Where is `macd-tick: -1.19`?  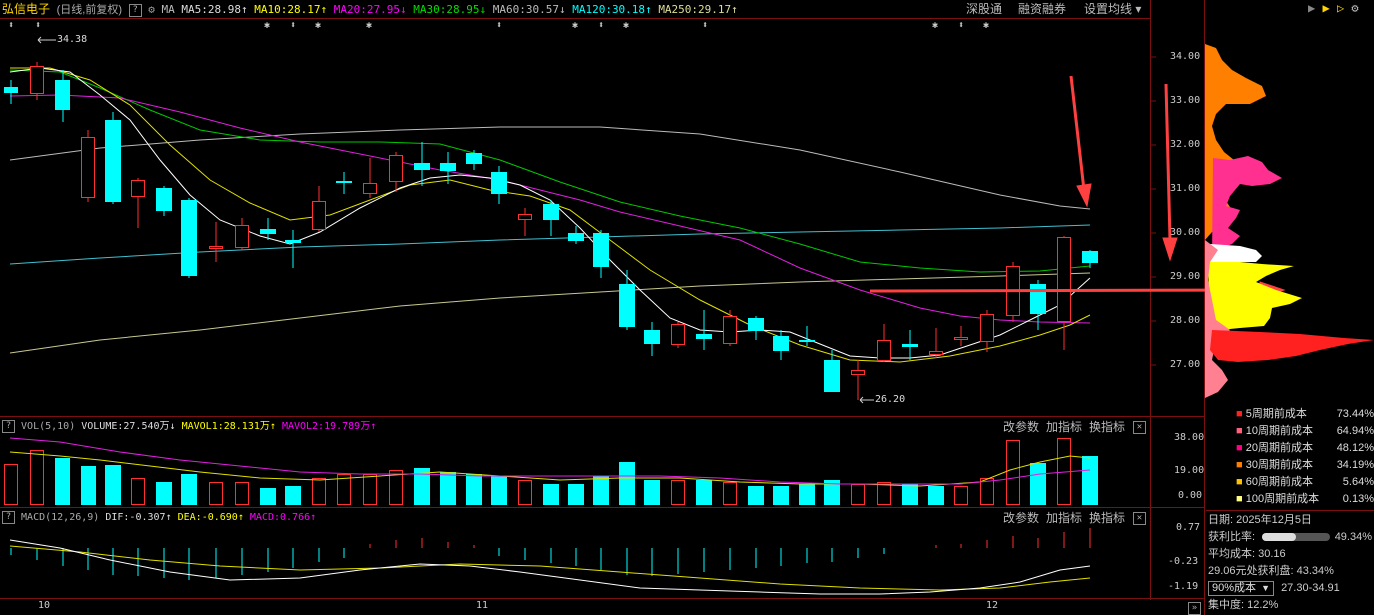 macd-tick: -1.19 is located at coordinates (1183, 586).